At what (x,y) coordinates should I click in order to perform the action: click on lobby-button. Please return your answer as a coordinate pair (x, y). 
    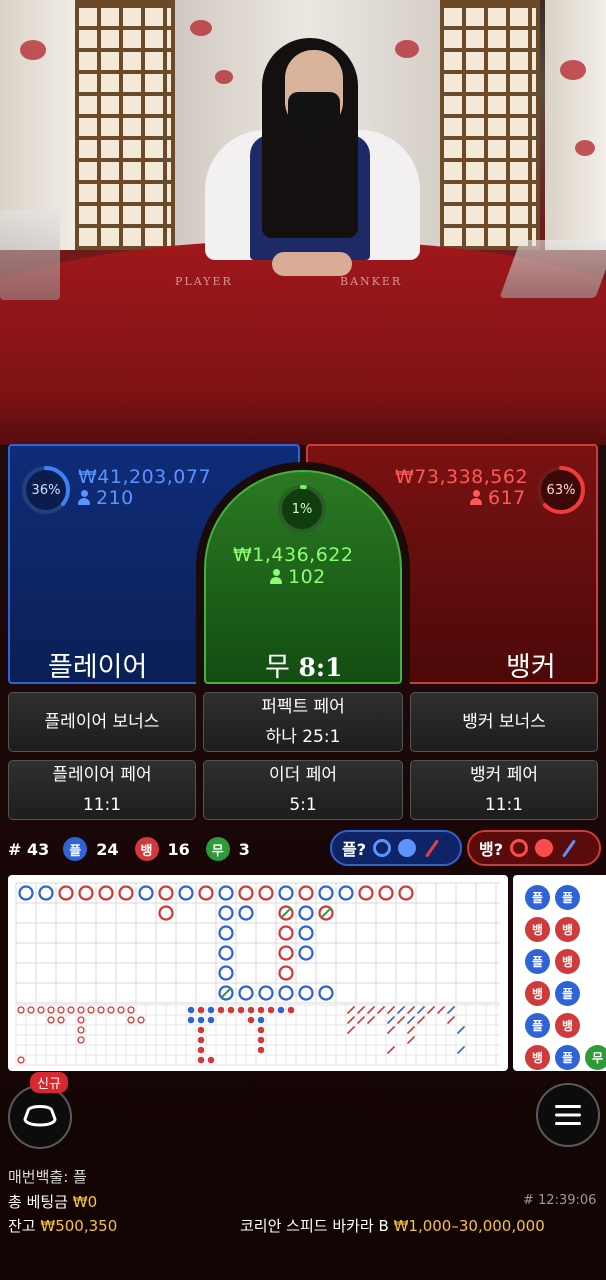
    Looking at the image, I should click on (40, 1117).